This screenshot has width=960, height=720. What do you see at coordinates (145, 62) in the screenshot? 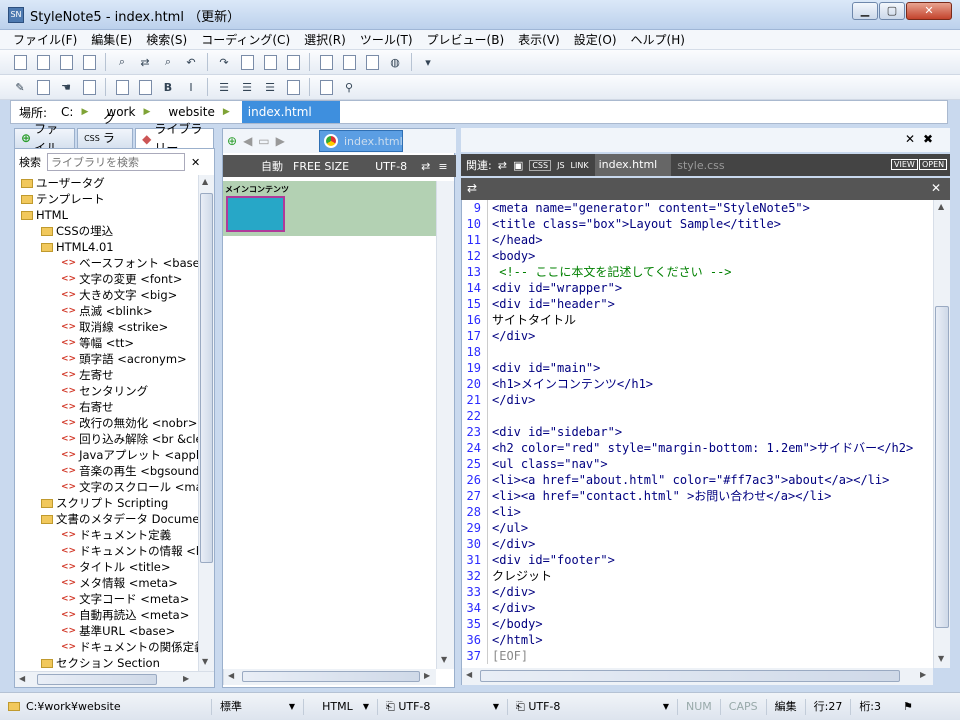
I see `replace-icon: ⇄` at bounding box center [145, 62].